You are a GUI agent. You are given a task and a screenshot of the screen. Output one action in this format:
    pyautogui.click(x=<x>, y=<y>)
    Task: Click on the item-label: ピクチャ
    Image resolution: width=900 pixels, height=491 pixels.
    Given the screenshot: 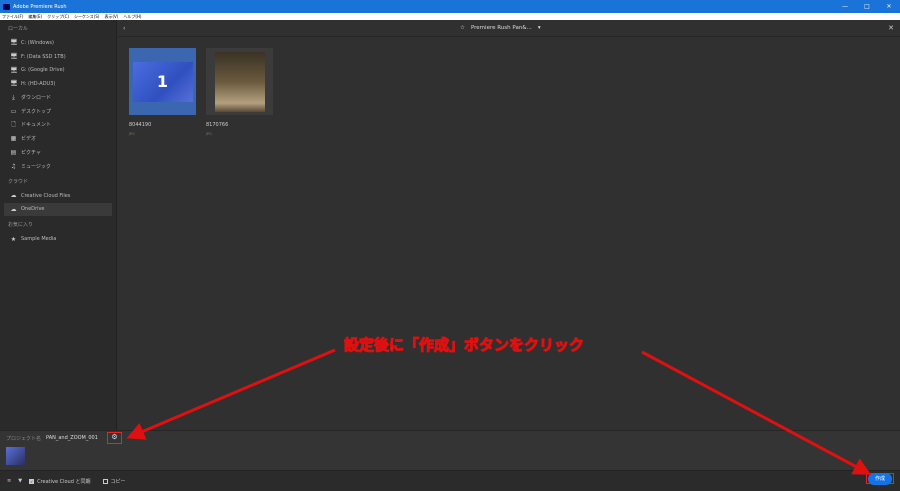 What is the action you would take?
    pyautogui.click(x=31, y=152)
    